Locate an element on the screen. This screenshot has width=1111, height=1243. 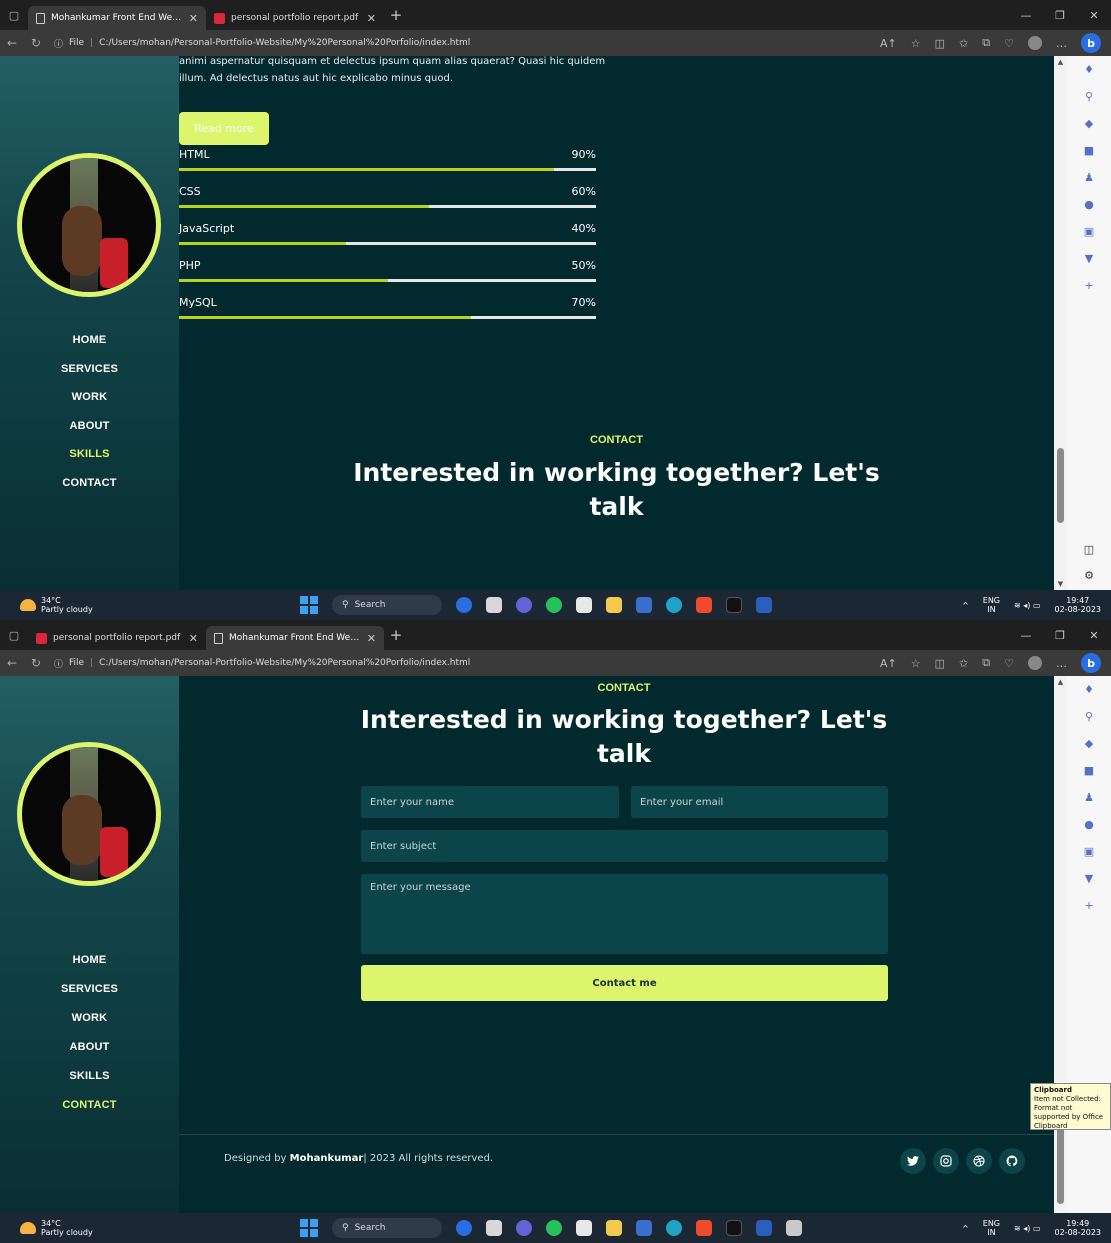
restore-icon: ❐ is located at coordinates (1060, 635).